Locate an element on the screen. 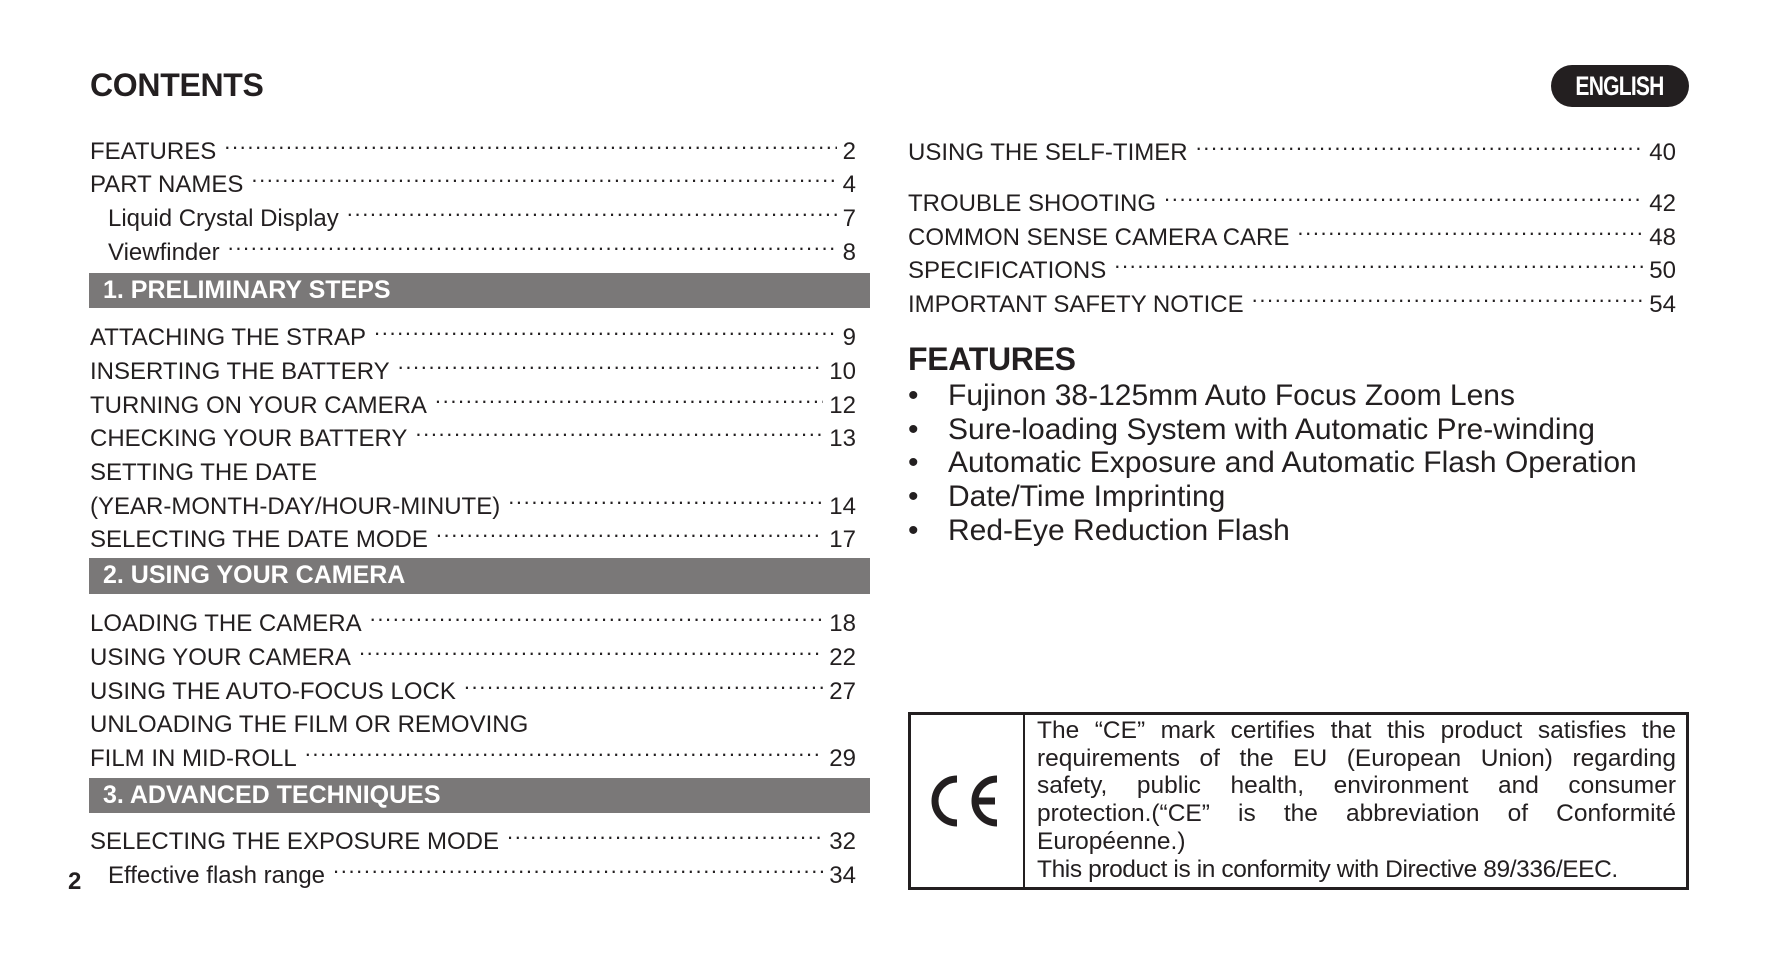 Image resolution: width=1779 pixels, height=954 pixels. toc-entry: USING THE SELF-TIMER 40 is located at coordinates (1292, 146).